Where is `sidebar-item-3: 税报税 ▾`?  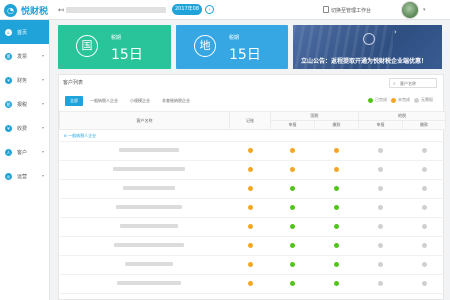 sidebar-item-3: 税报税 ▾ is located at coordinates (24, 104).